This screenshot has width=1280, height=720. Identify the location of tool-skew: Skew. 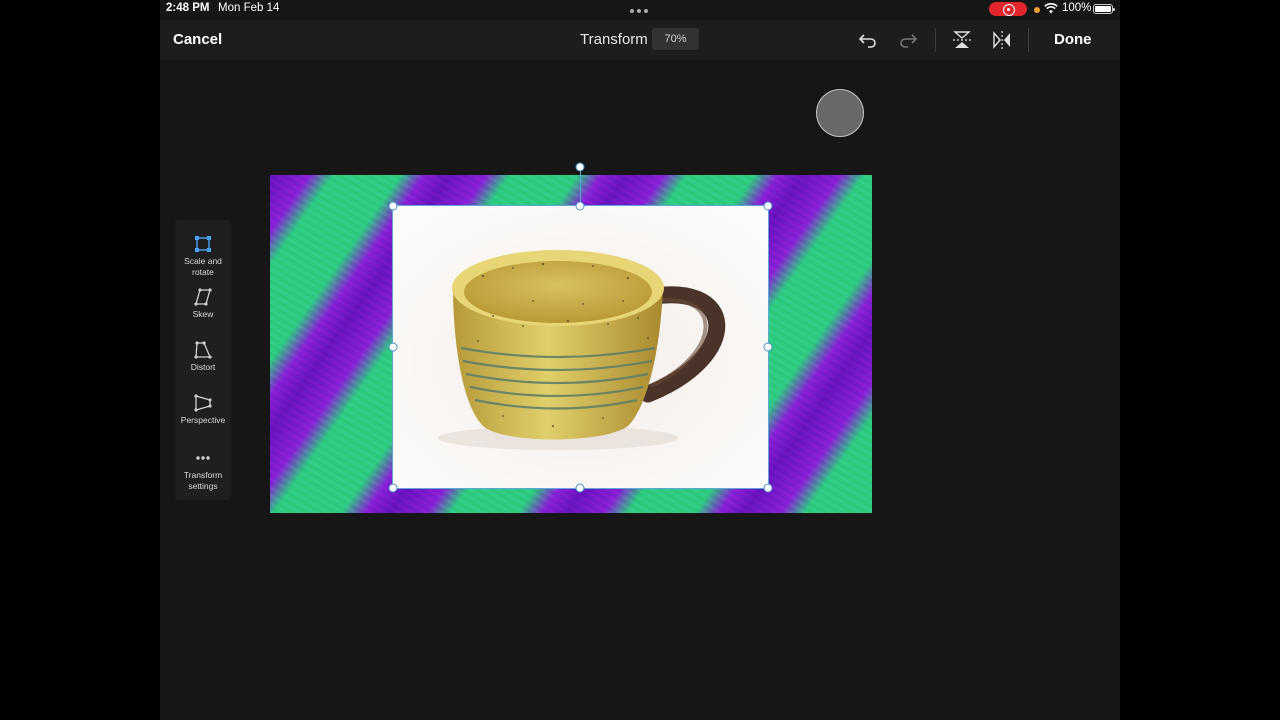
(203, 303).